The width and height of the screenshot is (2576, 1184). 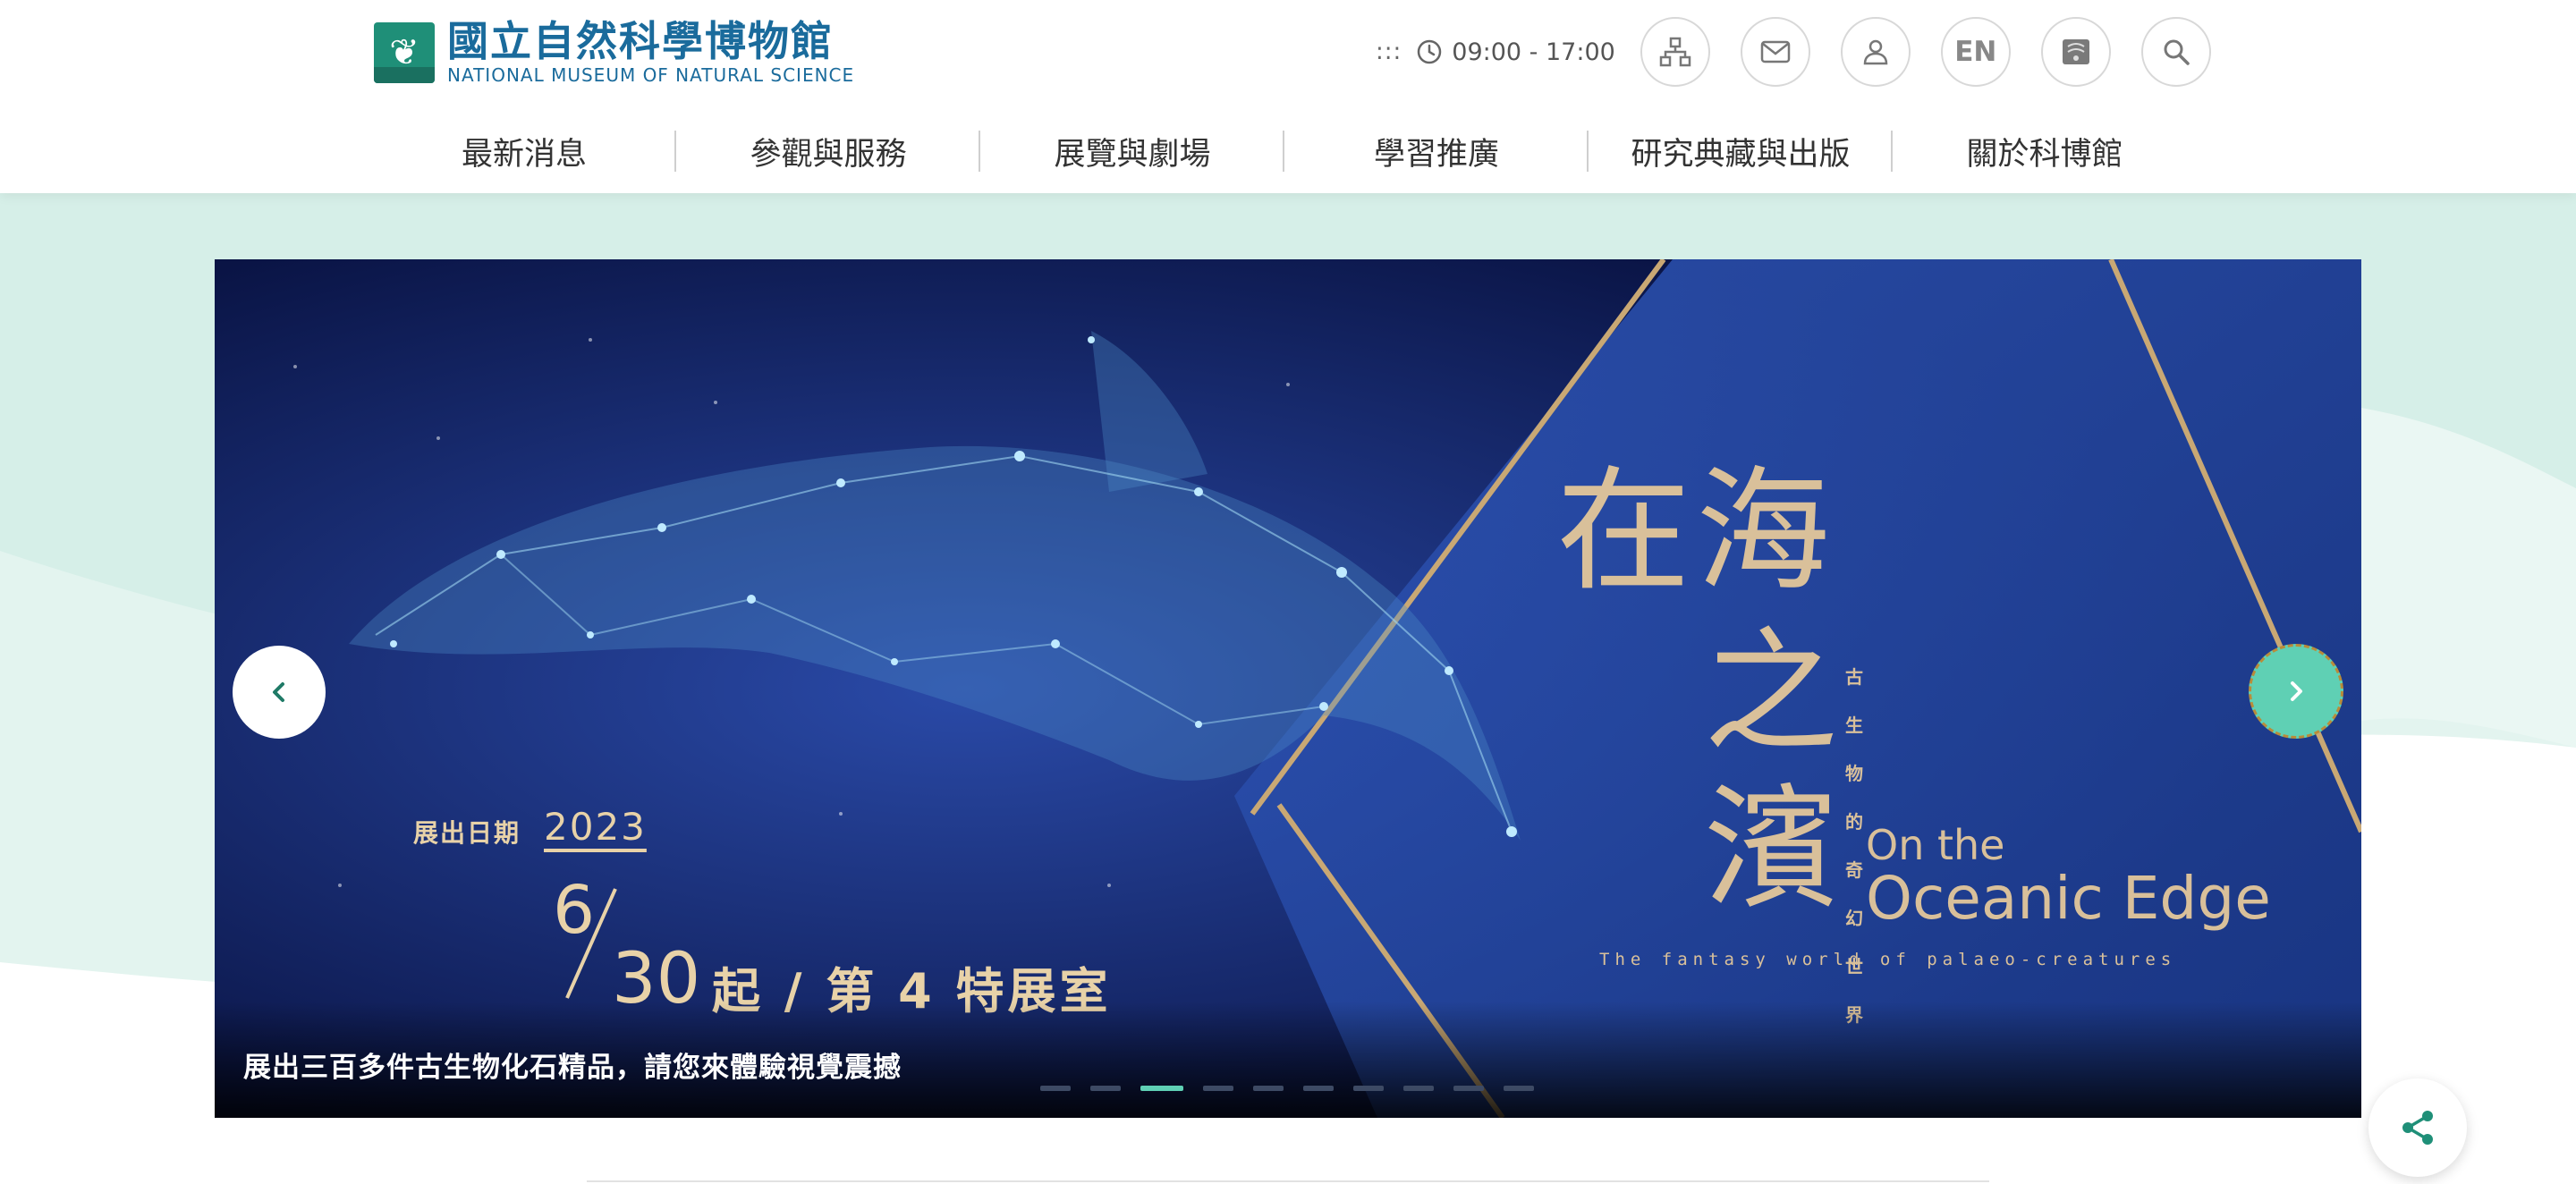 I want to click on exhibition-title-en-line1: On the, so click(x=1935, y=845).